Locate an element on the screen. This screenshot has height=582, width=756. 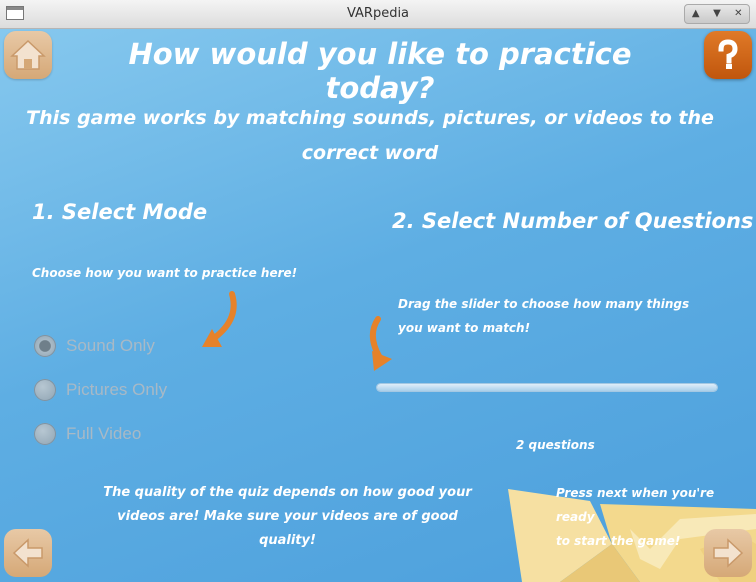
down-icon: ▼ is located at coordinates (716, 14).